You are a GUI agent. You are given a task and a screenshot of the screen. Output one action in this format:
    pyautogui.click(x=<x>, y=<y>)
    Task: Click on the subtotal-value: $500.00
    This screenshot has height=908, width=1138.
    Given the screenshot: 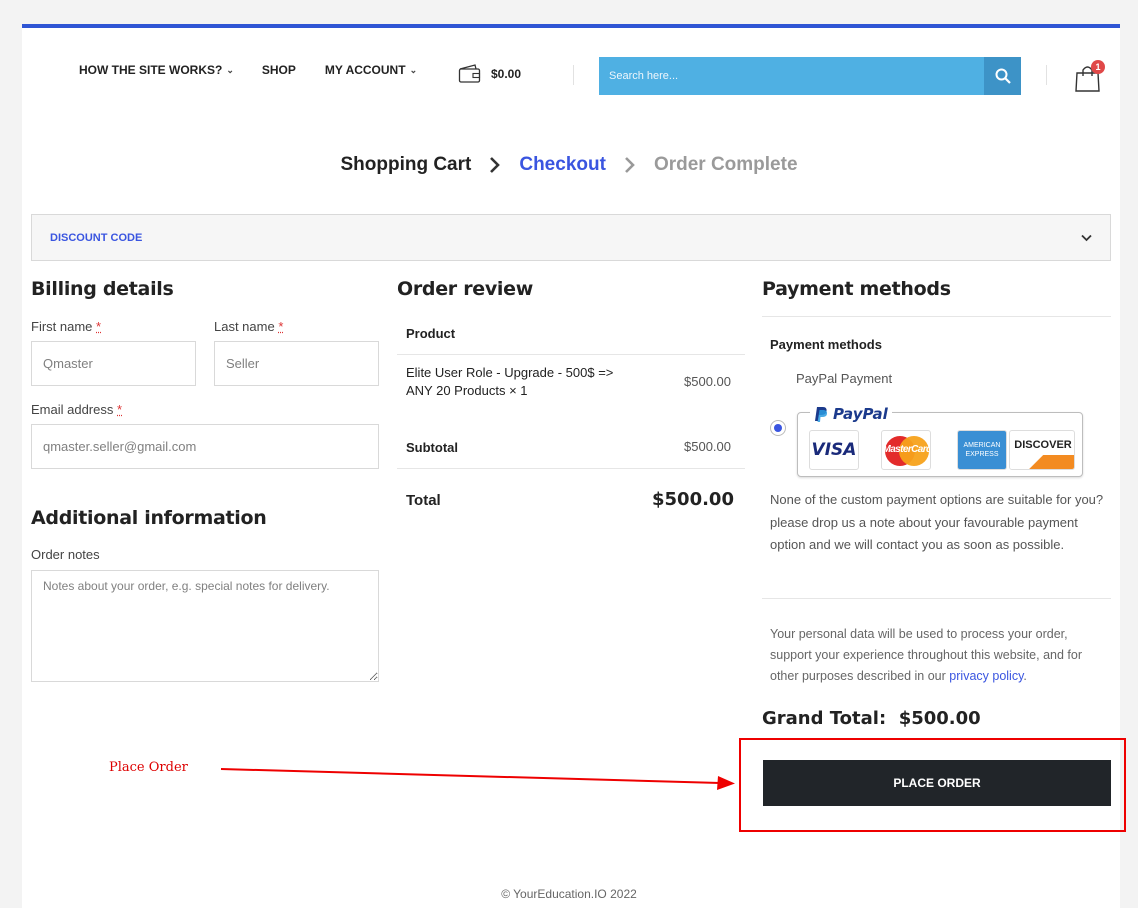 What is the action you would take?
    pyautogui.click(x=707, y=446)
    